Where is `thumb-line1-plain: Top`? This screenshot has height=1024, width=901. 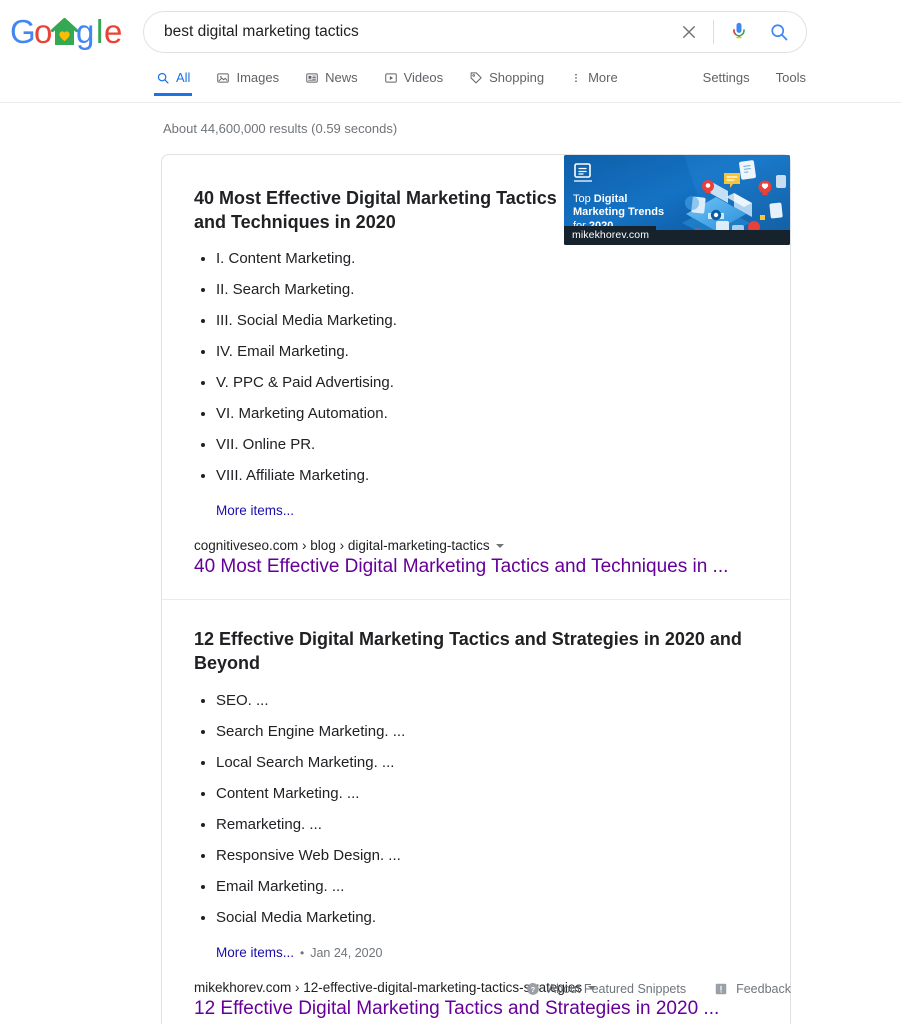
thumb-line1-plain: Top is located at coordinates (583, 199).